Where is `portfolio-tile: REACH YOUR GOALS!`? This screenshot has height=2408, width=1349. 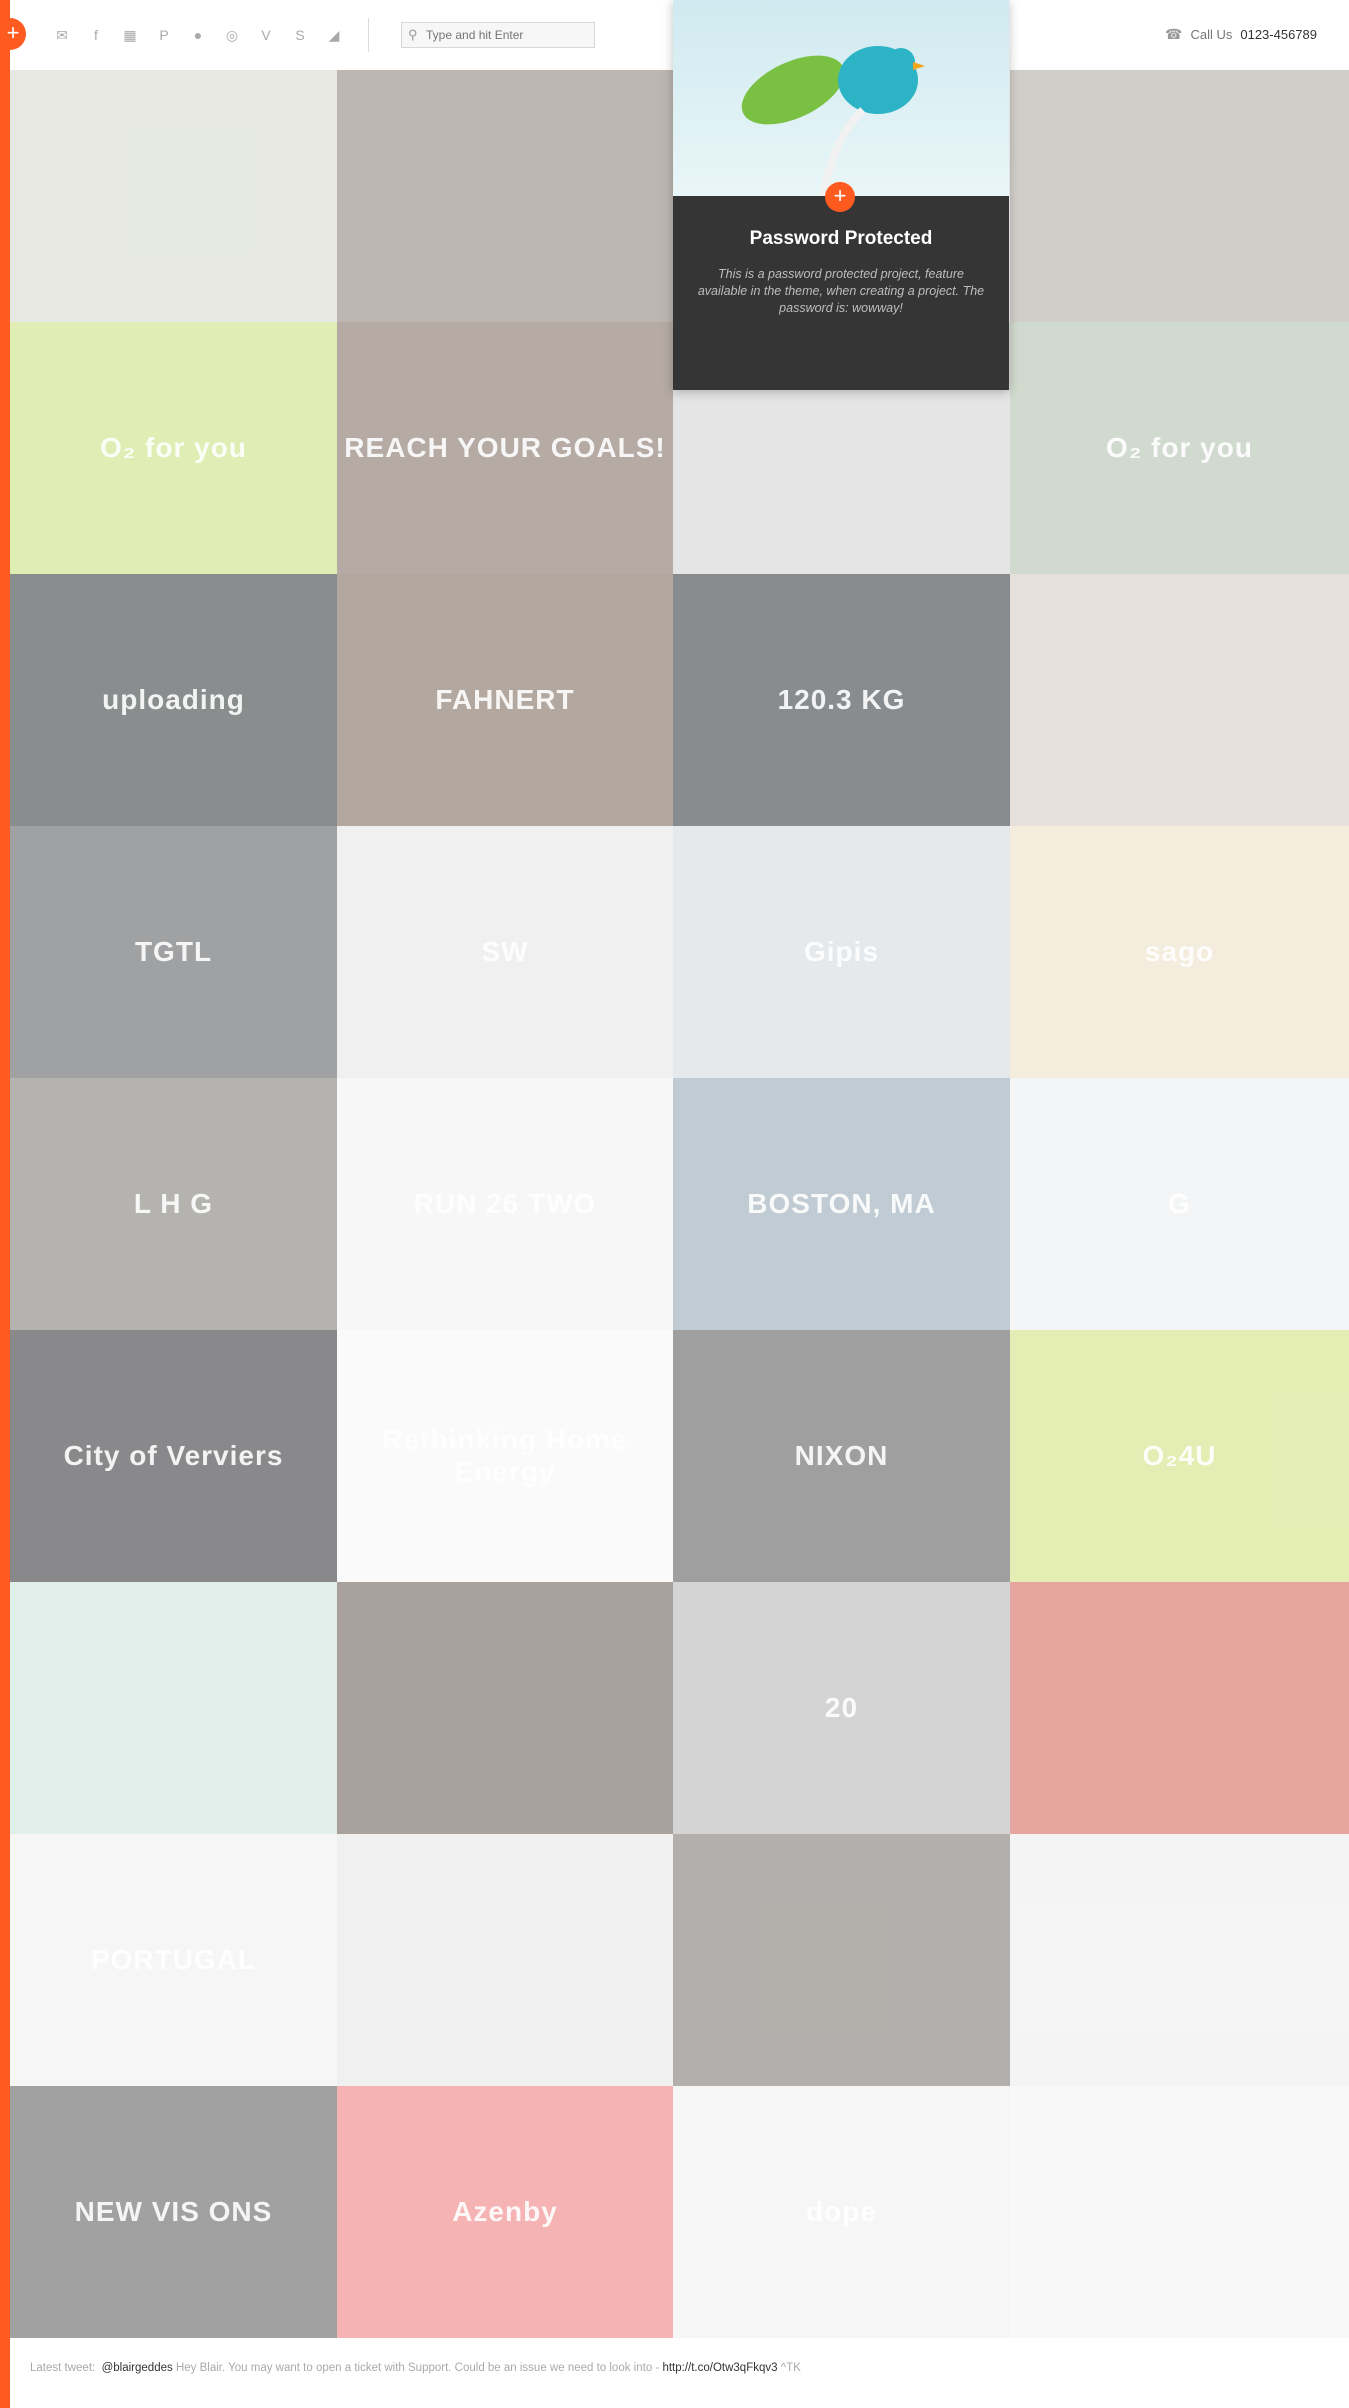 portfolio-tile: REACH YOUR GOALS! is located at coordinates (505, 448).